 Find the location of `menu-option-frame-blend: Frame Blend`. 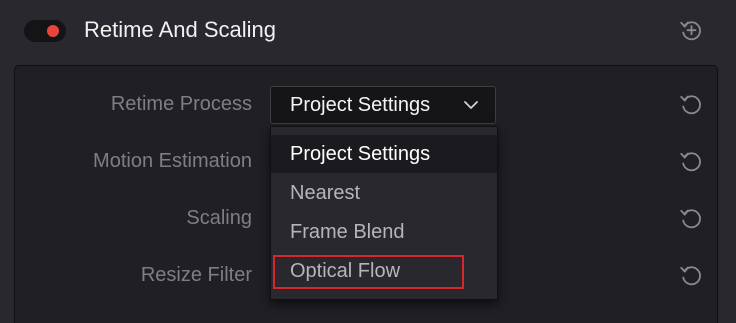

menu-option-frame-blend: Frame Blend is located at coordinates (384, 232).